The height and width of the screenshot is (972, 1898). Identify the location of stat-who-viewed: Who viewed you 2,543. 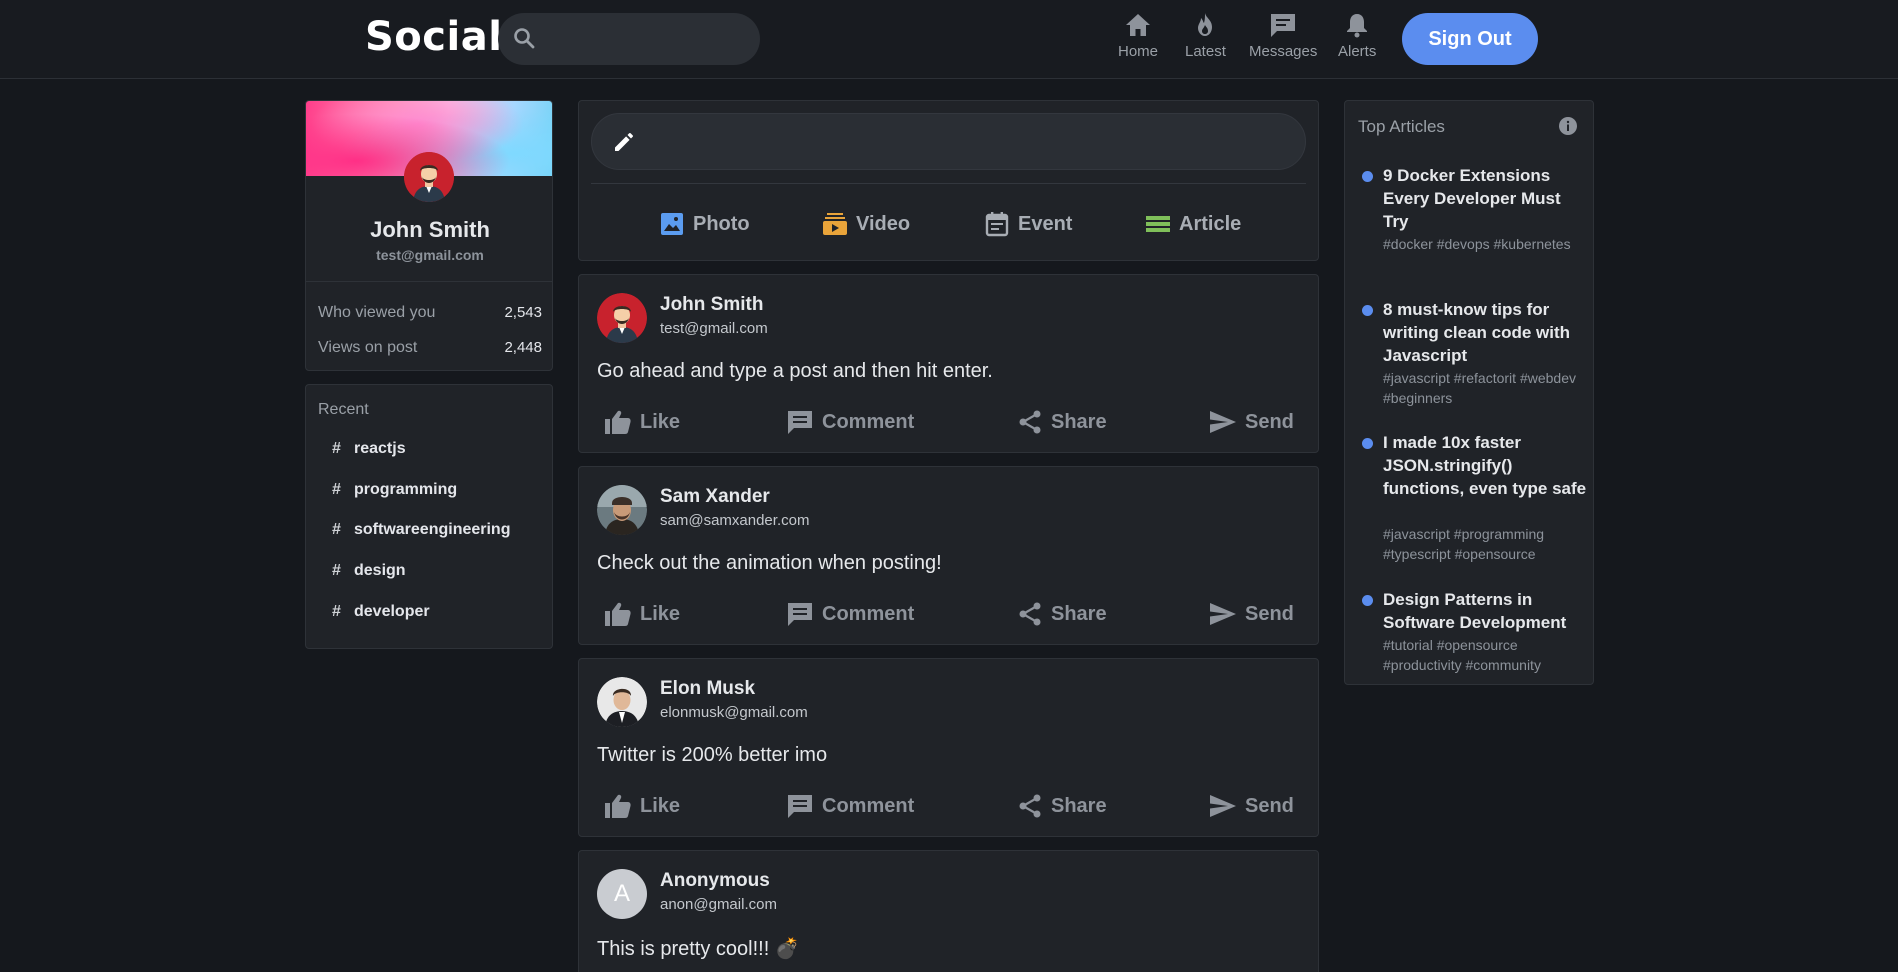
(430, 313).